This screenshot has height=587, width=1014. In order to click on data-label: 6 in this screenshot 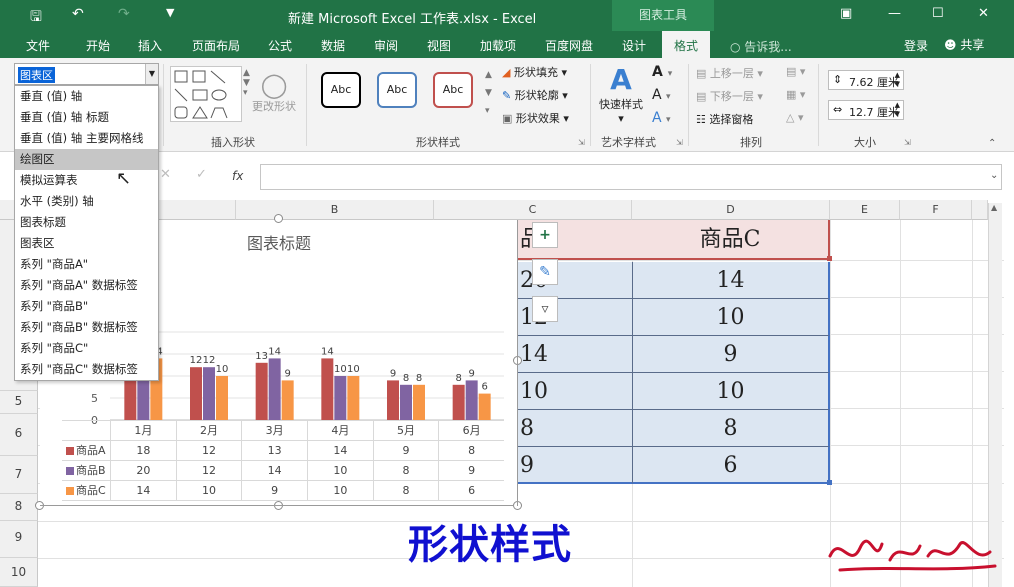, I will do `click(484, 387)`.